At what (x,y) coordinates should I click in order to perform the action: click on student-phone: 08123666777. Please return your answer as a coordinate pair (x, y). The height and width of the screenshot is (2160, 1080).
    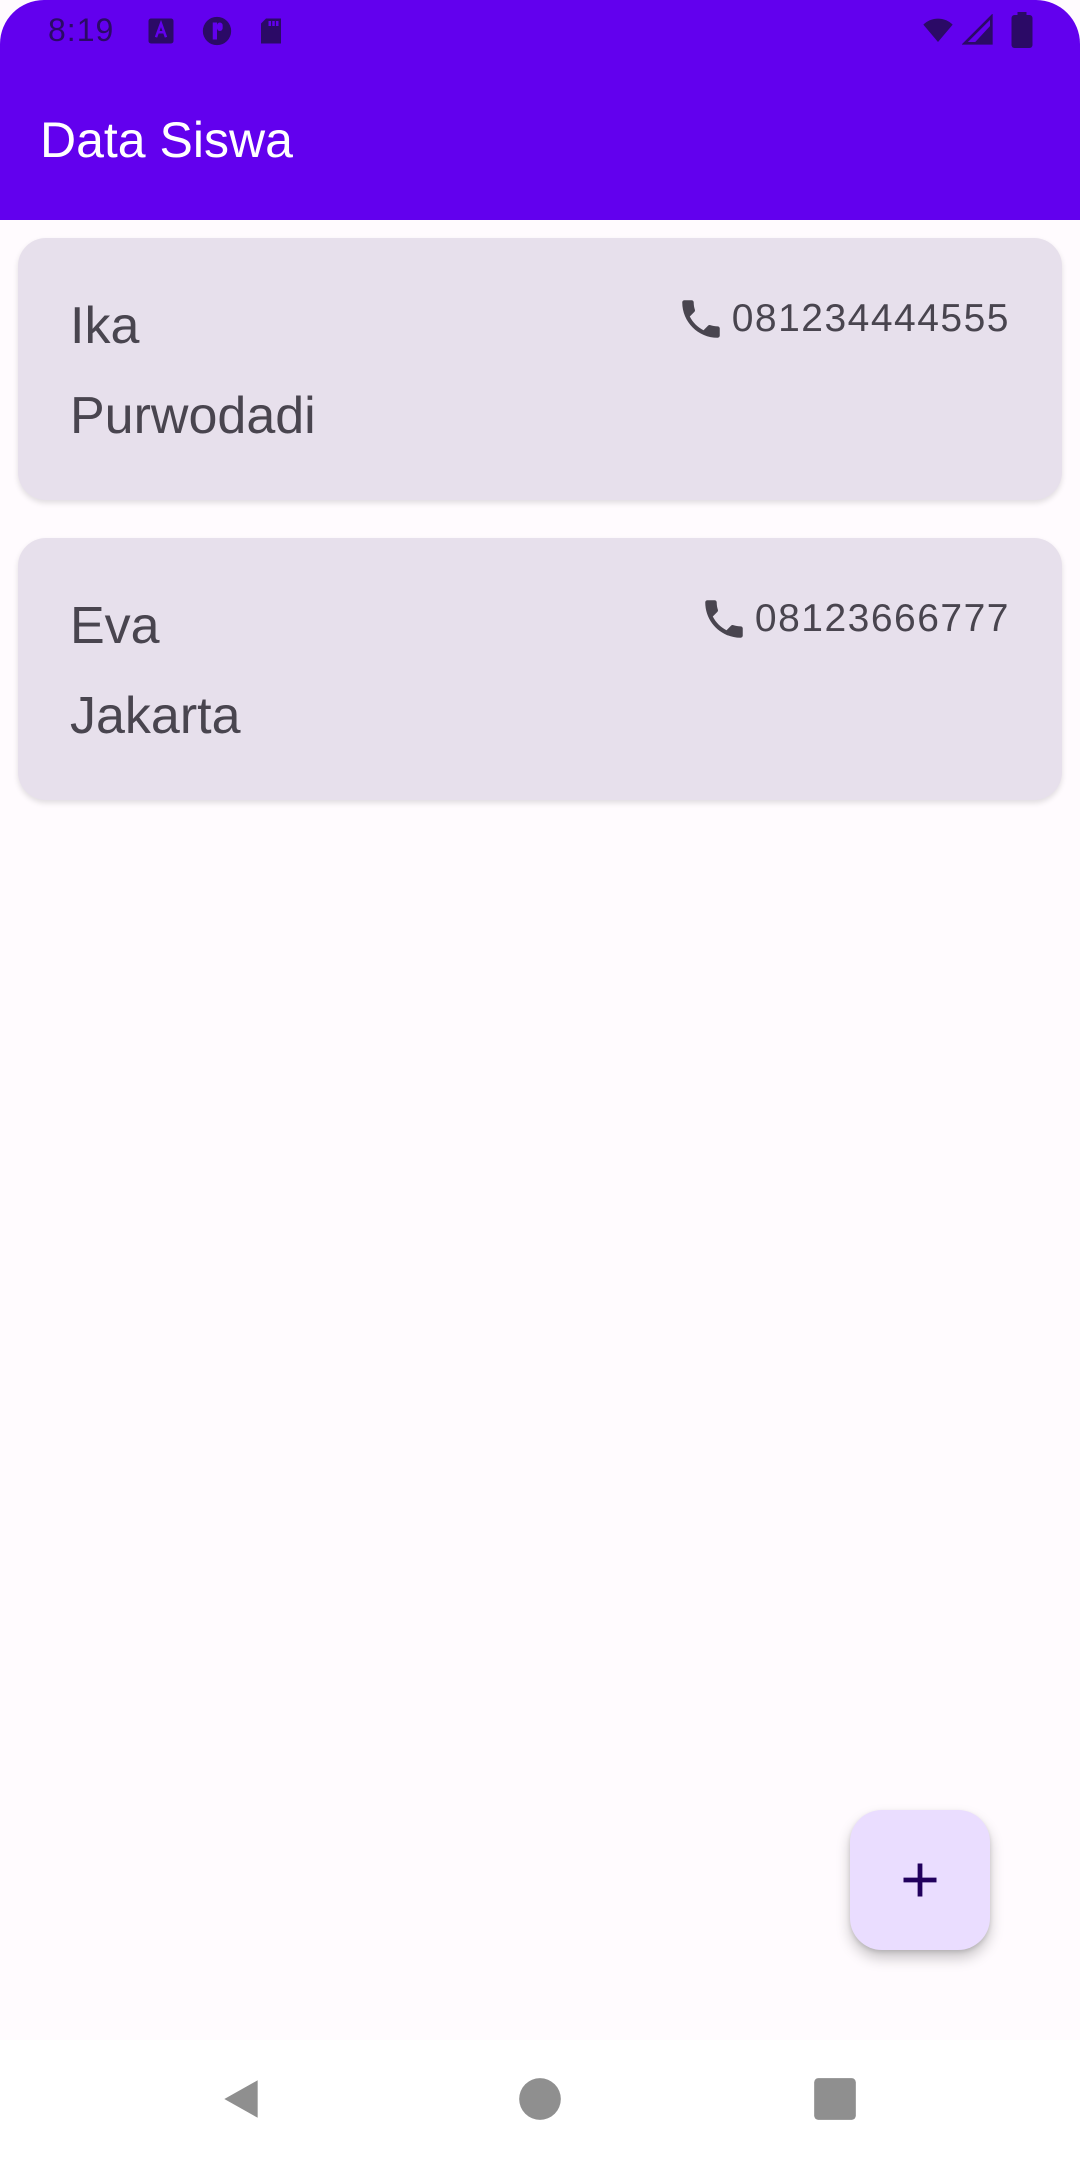
    Looking at the image, I should click on (854, 619).